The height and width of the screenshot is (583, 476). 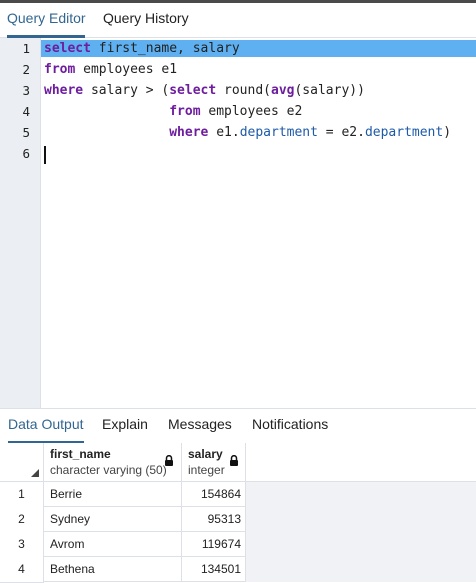 I want to click on line-number-gutter: 1 2 3 4 5 6, so click(x=20, y=223).